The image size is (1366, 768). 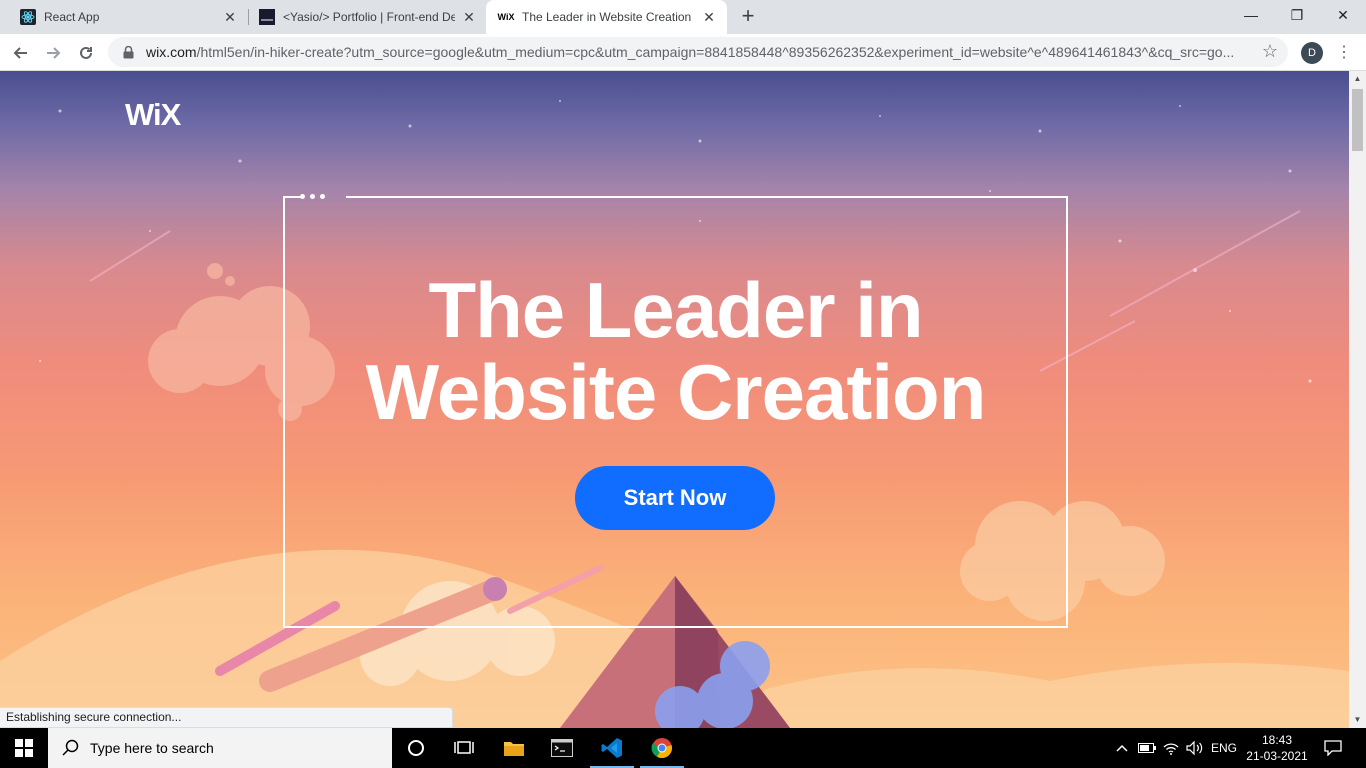 What do you see at coordinates (322, 196) in the screenshot?
I see `frame-dots` at bounding box center [322, 196].